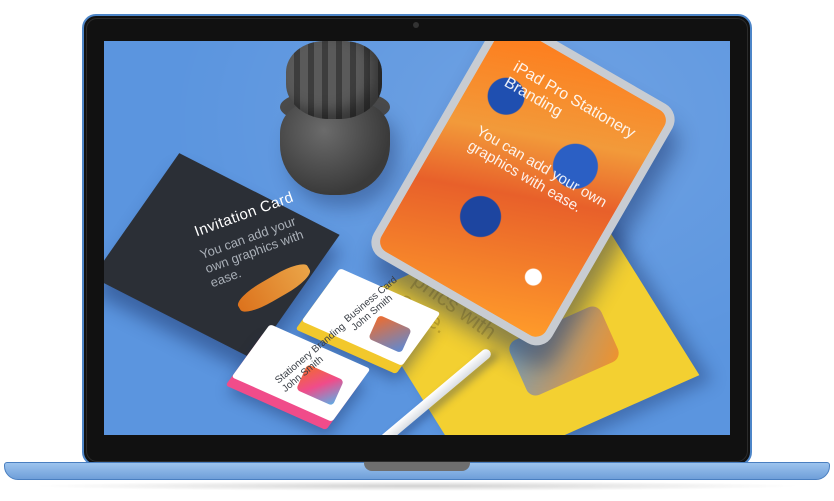 Image resolution: width=834 pixels, height=501 pixels. I want to click on laptop-shadow, so click(417, 486).